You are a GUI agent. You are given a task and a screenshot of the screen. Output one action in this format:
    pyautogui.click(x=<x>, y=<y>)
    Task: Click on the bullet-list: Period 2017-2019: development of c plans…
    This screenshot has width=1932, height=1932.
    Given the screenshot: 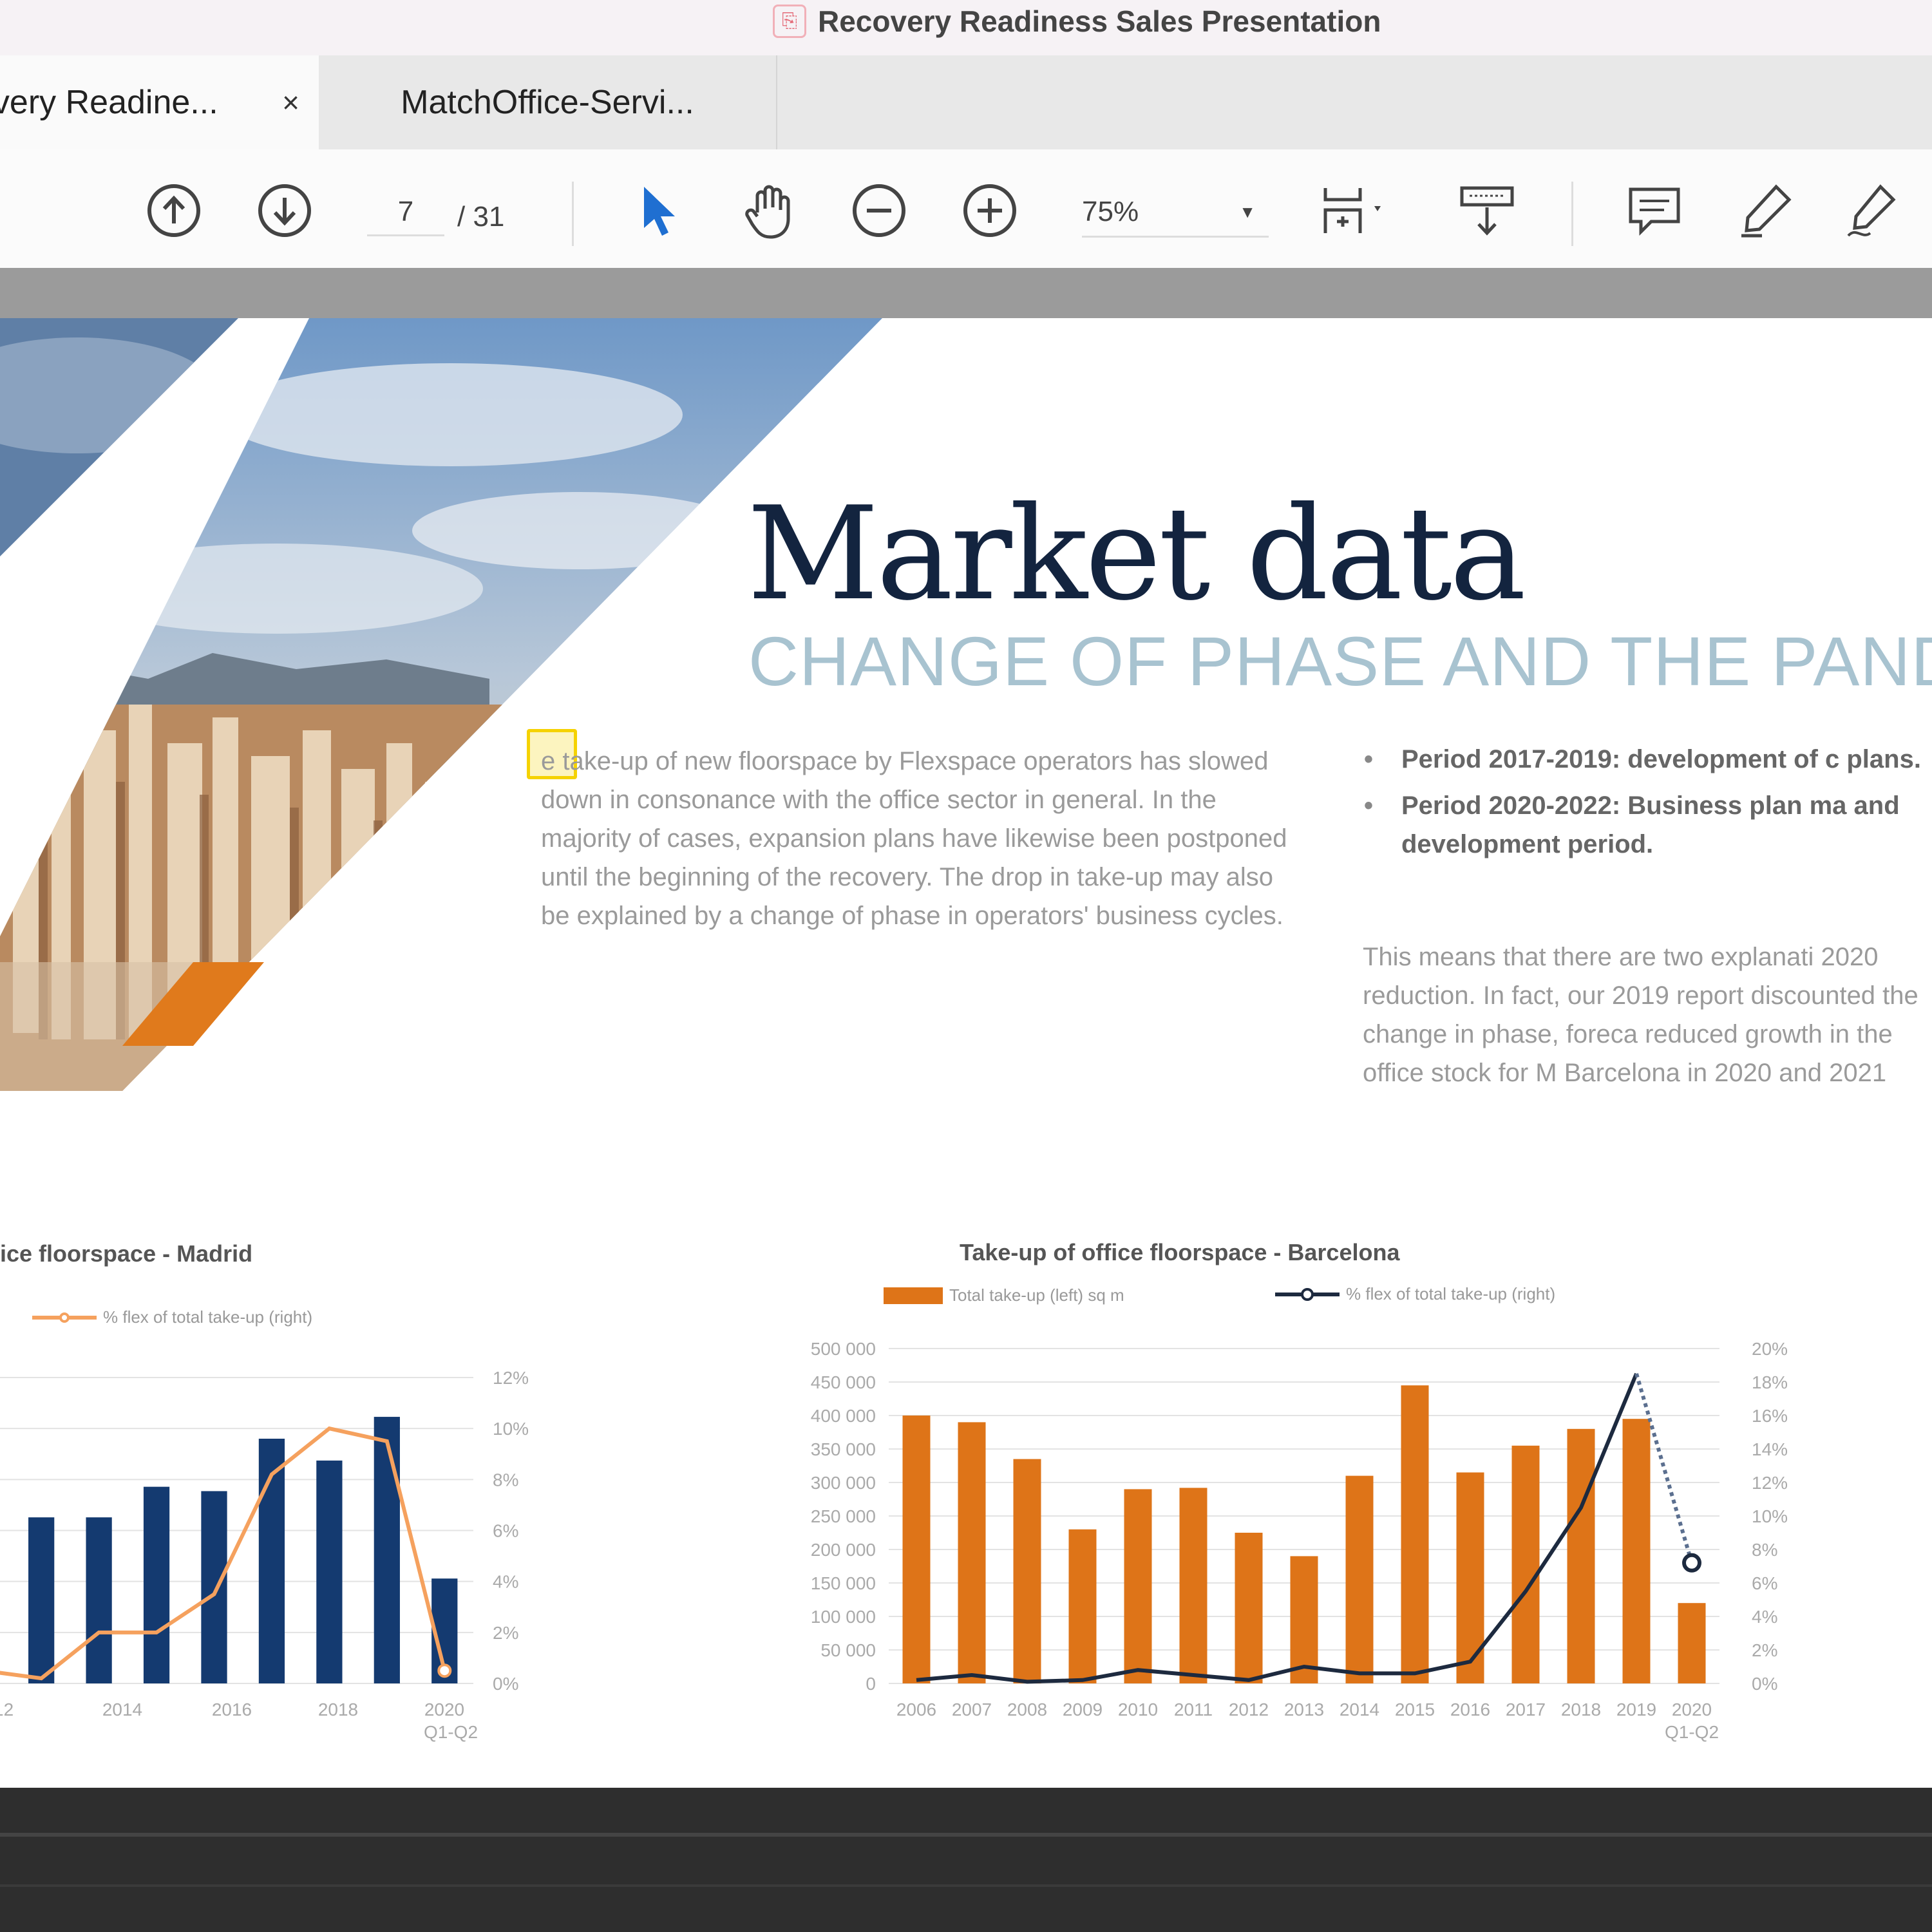 What is the action you would take?
    pyautogui.click(x=1642, y=806)
    